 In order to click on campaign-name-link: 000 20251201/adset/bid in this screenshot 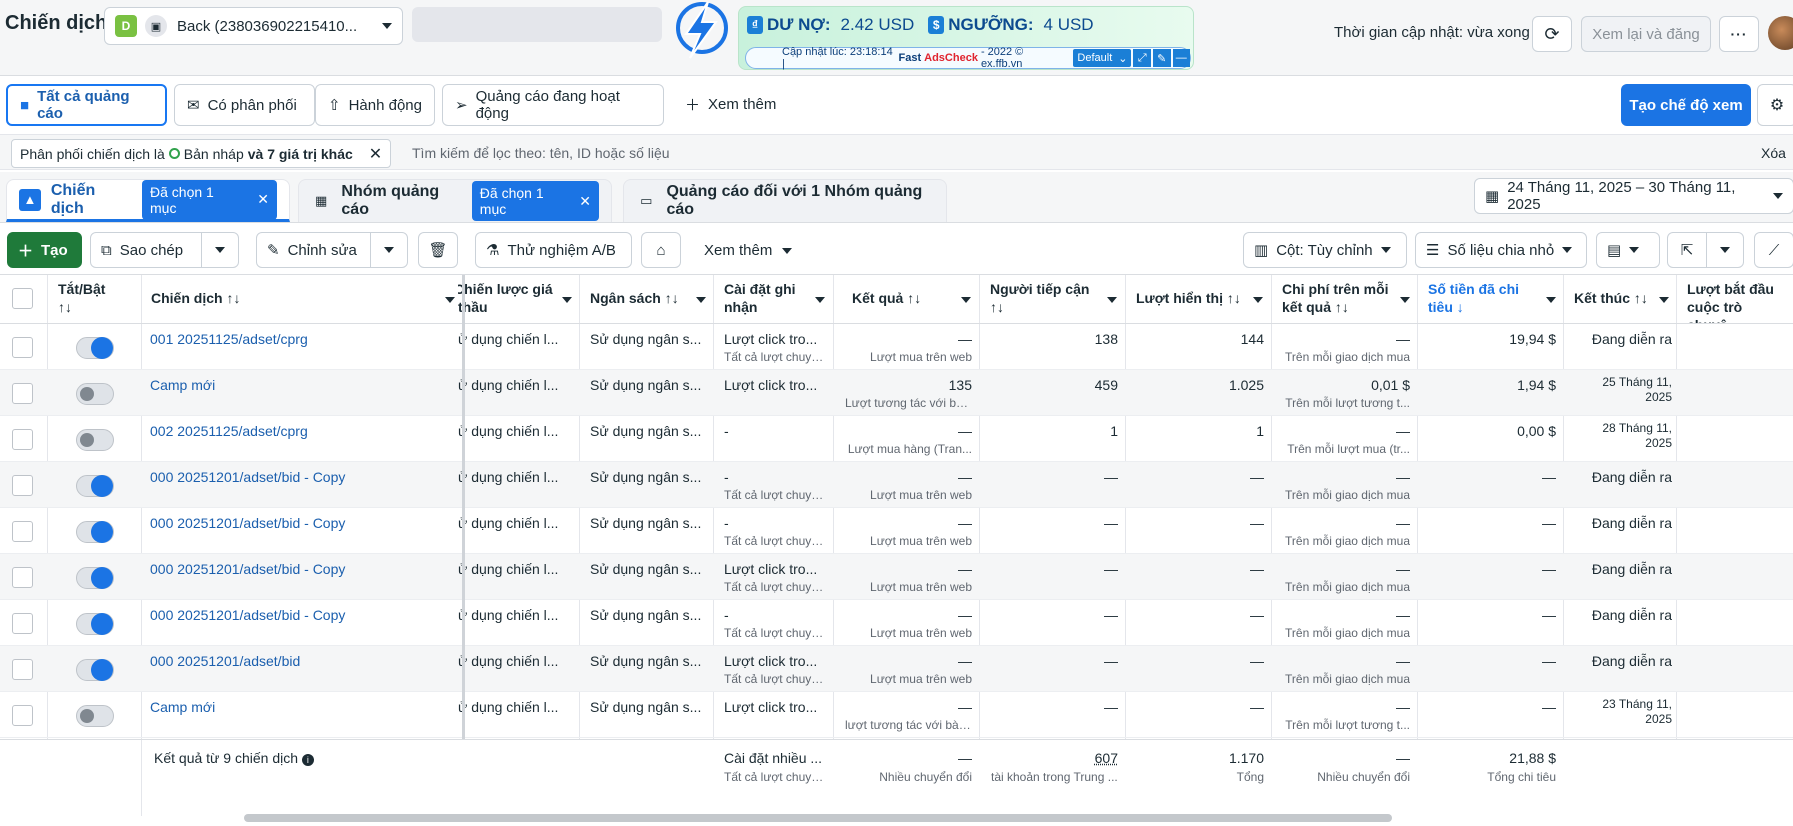, I will do `click(302, 661)`.